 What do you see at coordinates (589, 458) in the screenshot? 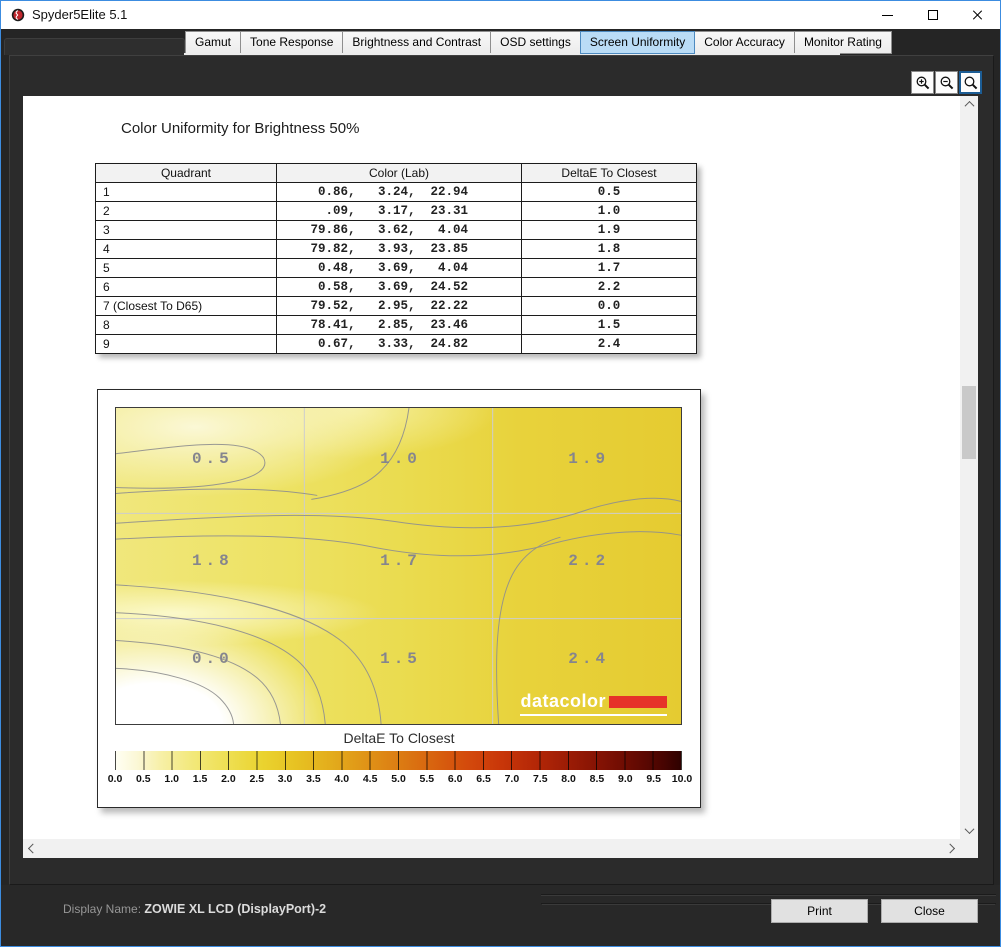
I see `map-value-label: 1.9` at bounding box center [589, 458].